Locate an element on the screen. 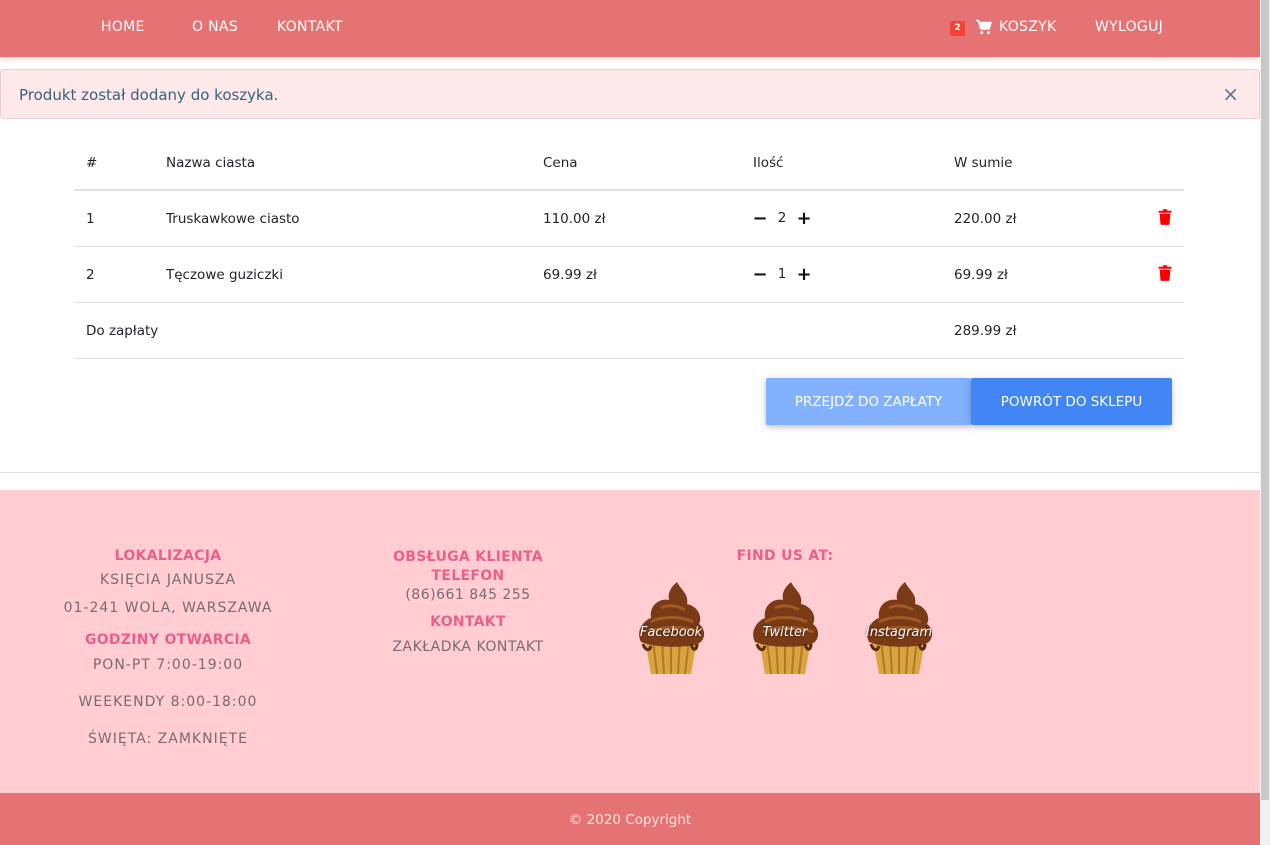 Image resolution: width=1270 pixels, height=845 pixels. product-name: Tęczowe guziczki is located at coordinates (224, 275).